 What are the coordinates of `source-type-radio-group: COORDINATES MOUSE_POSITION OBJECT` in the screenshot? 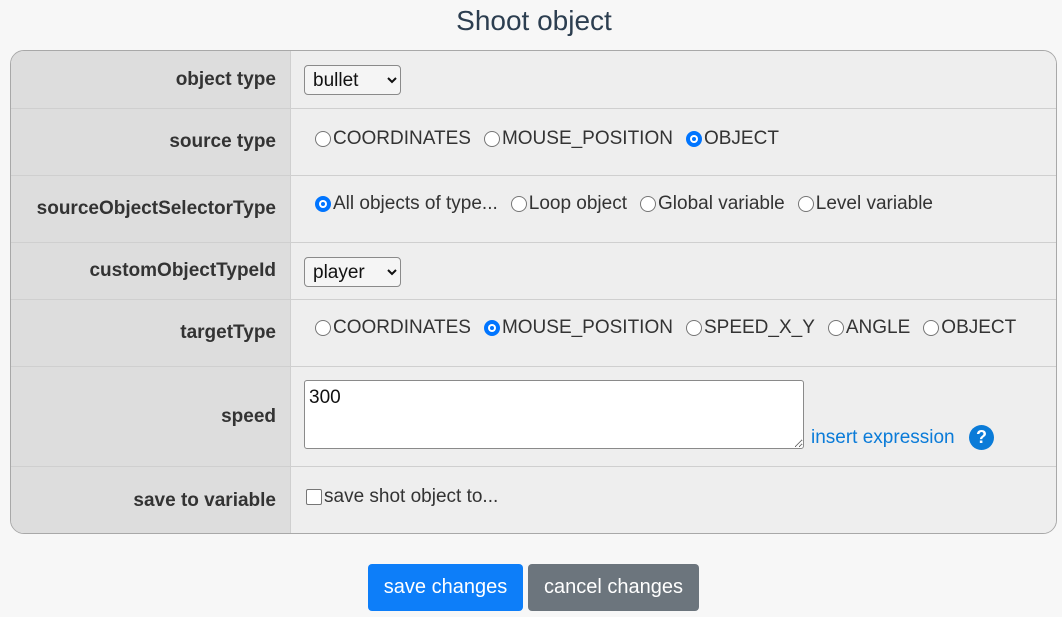 It's located at (553, 139).